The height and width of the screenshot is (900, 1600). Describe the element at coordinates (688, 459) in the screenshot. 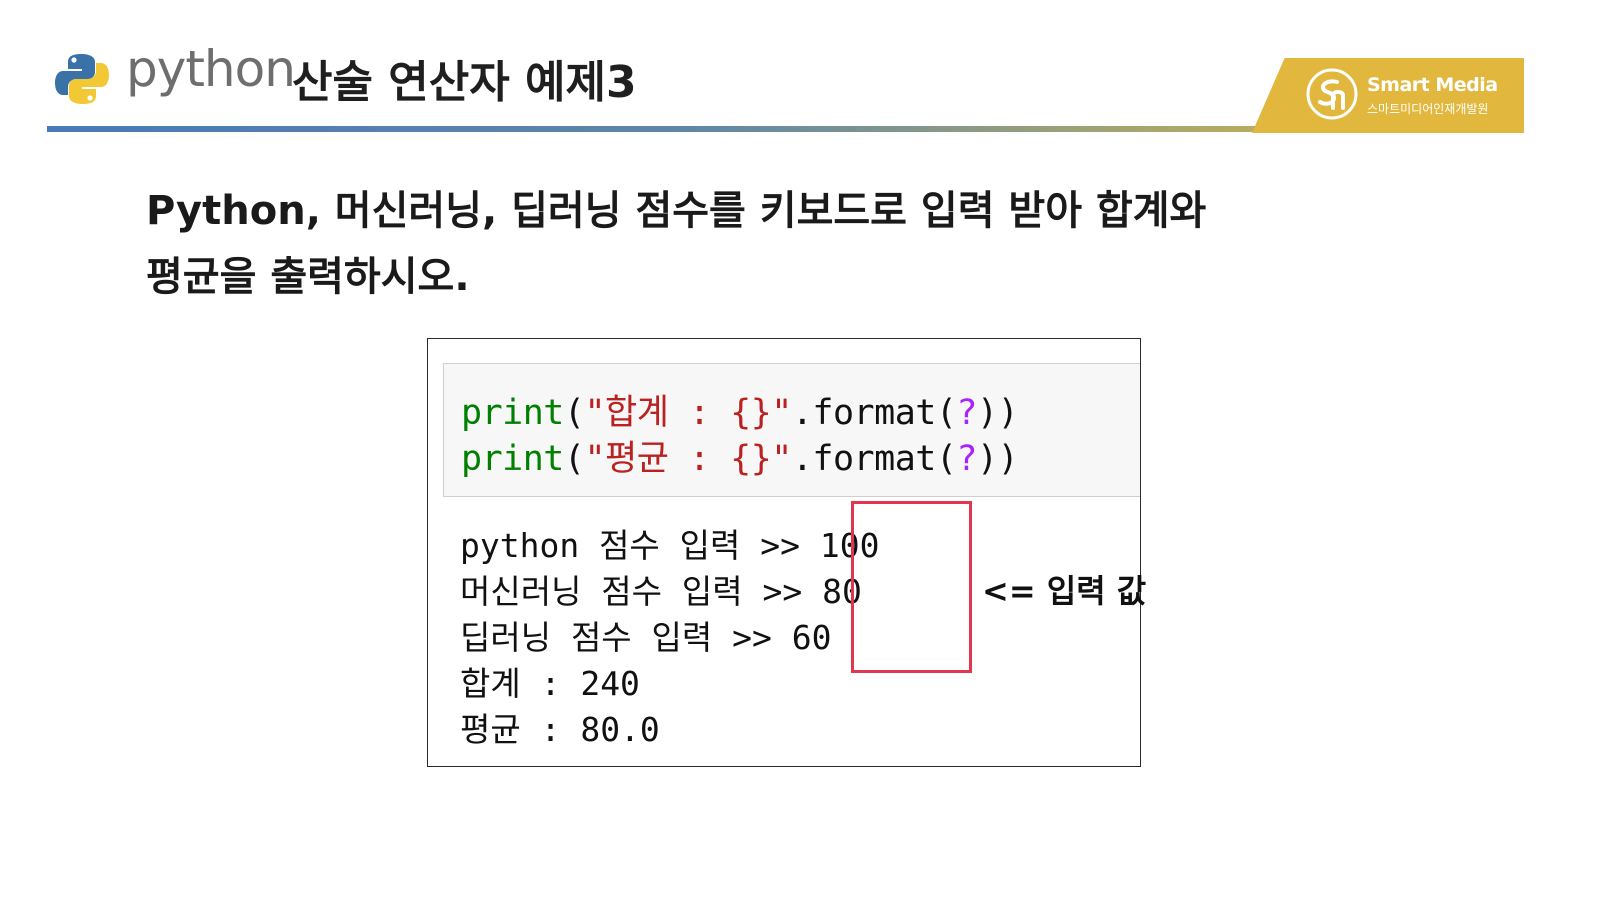

I see `code-token-string: "평균 : {}"` at that location.